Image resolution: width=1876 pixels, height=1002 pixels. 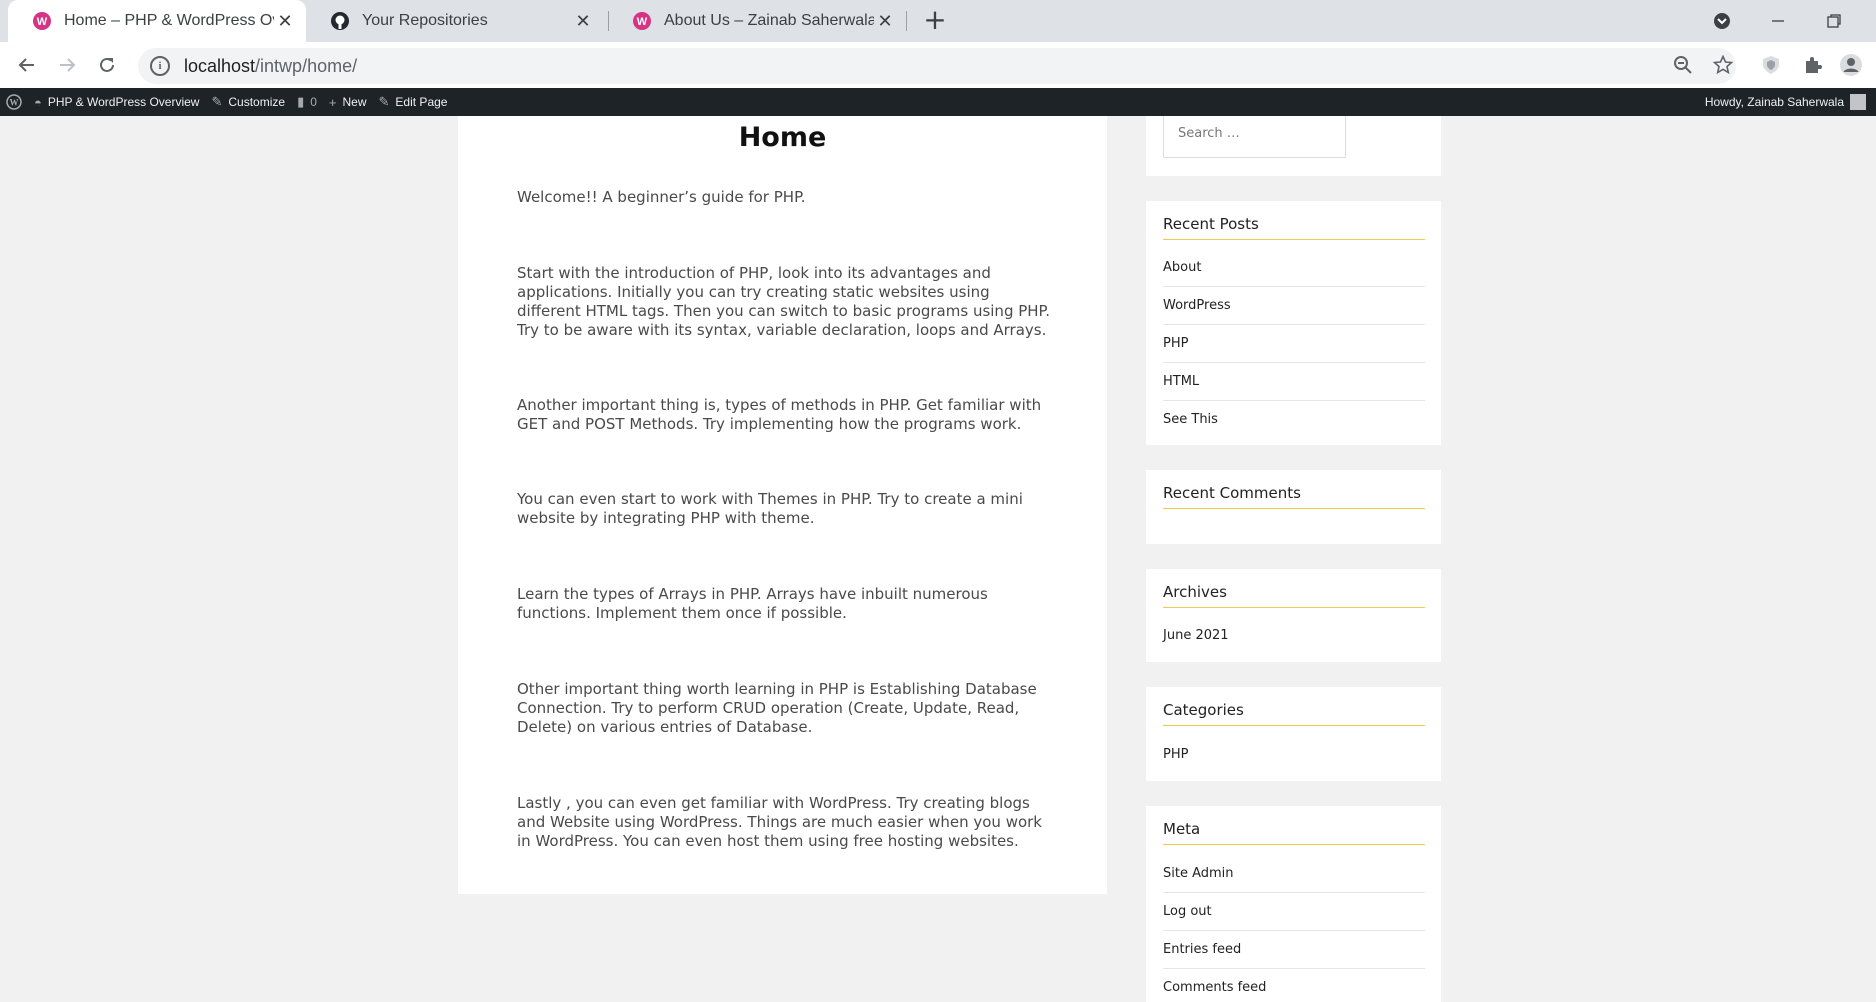 What do you see at coordinates (1294, 496) in the screenshot?
I see `widget-title: Recent Comments` at bounding box center [1294, 496].